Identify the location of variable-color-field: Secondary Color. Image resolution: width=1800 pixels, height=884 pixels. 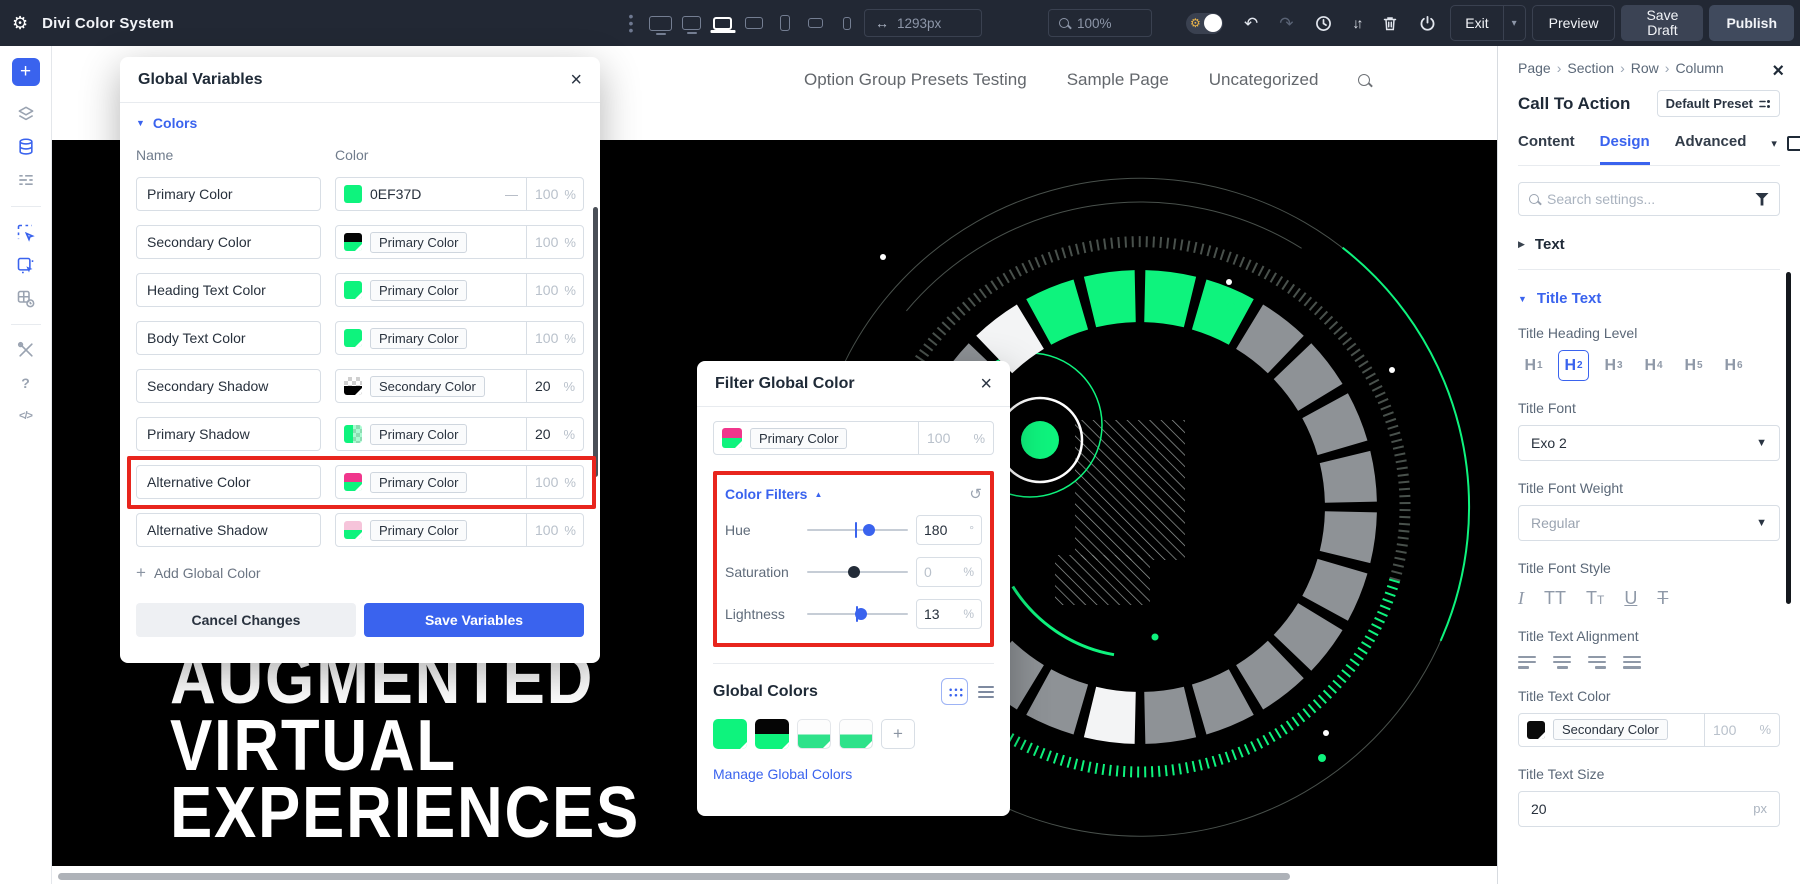
(431, 386).